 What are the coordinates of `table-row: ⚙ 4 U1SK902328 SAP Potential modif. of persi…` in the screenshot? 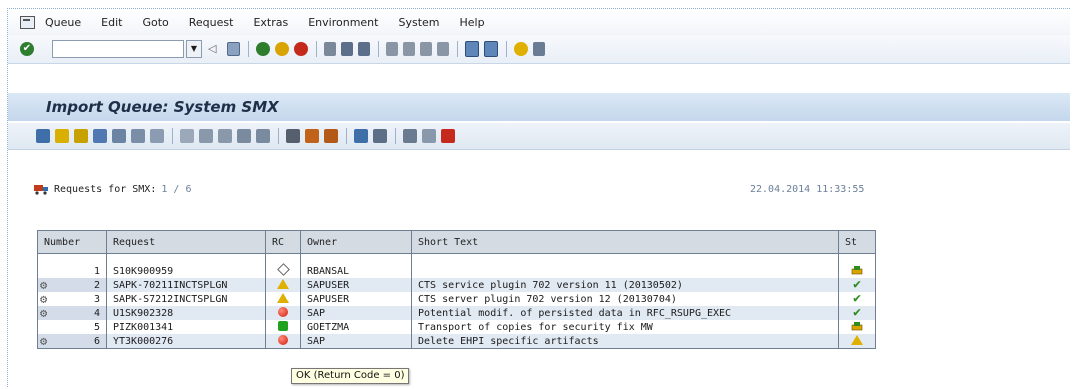 It's located at (456, 313).